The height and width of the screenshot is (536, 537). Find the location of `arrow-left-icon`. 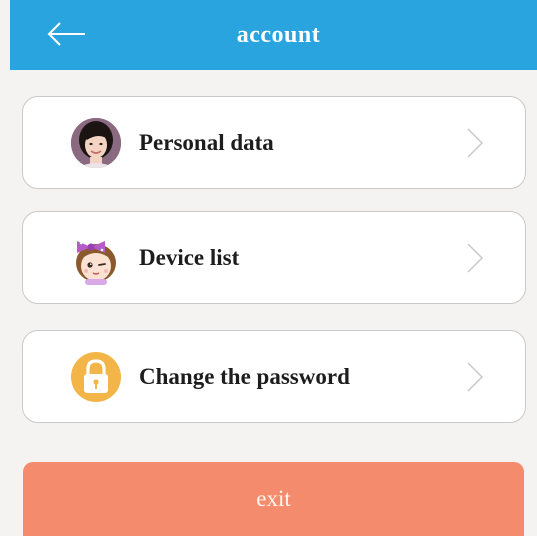

arrow-left-icon is located at coordinates (66, 34).